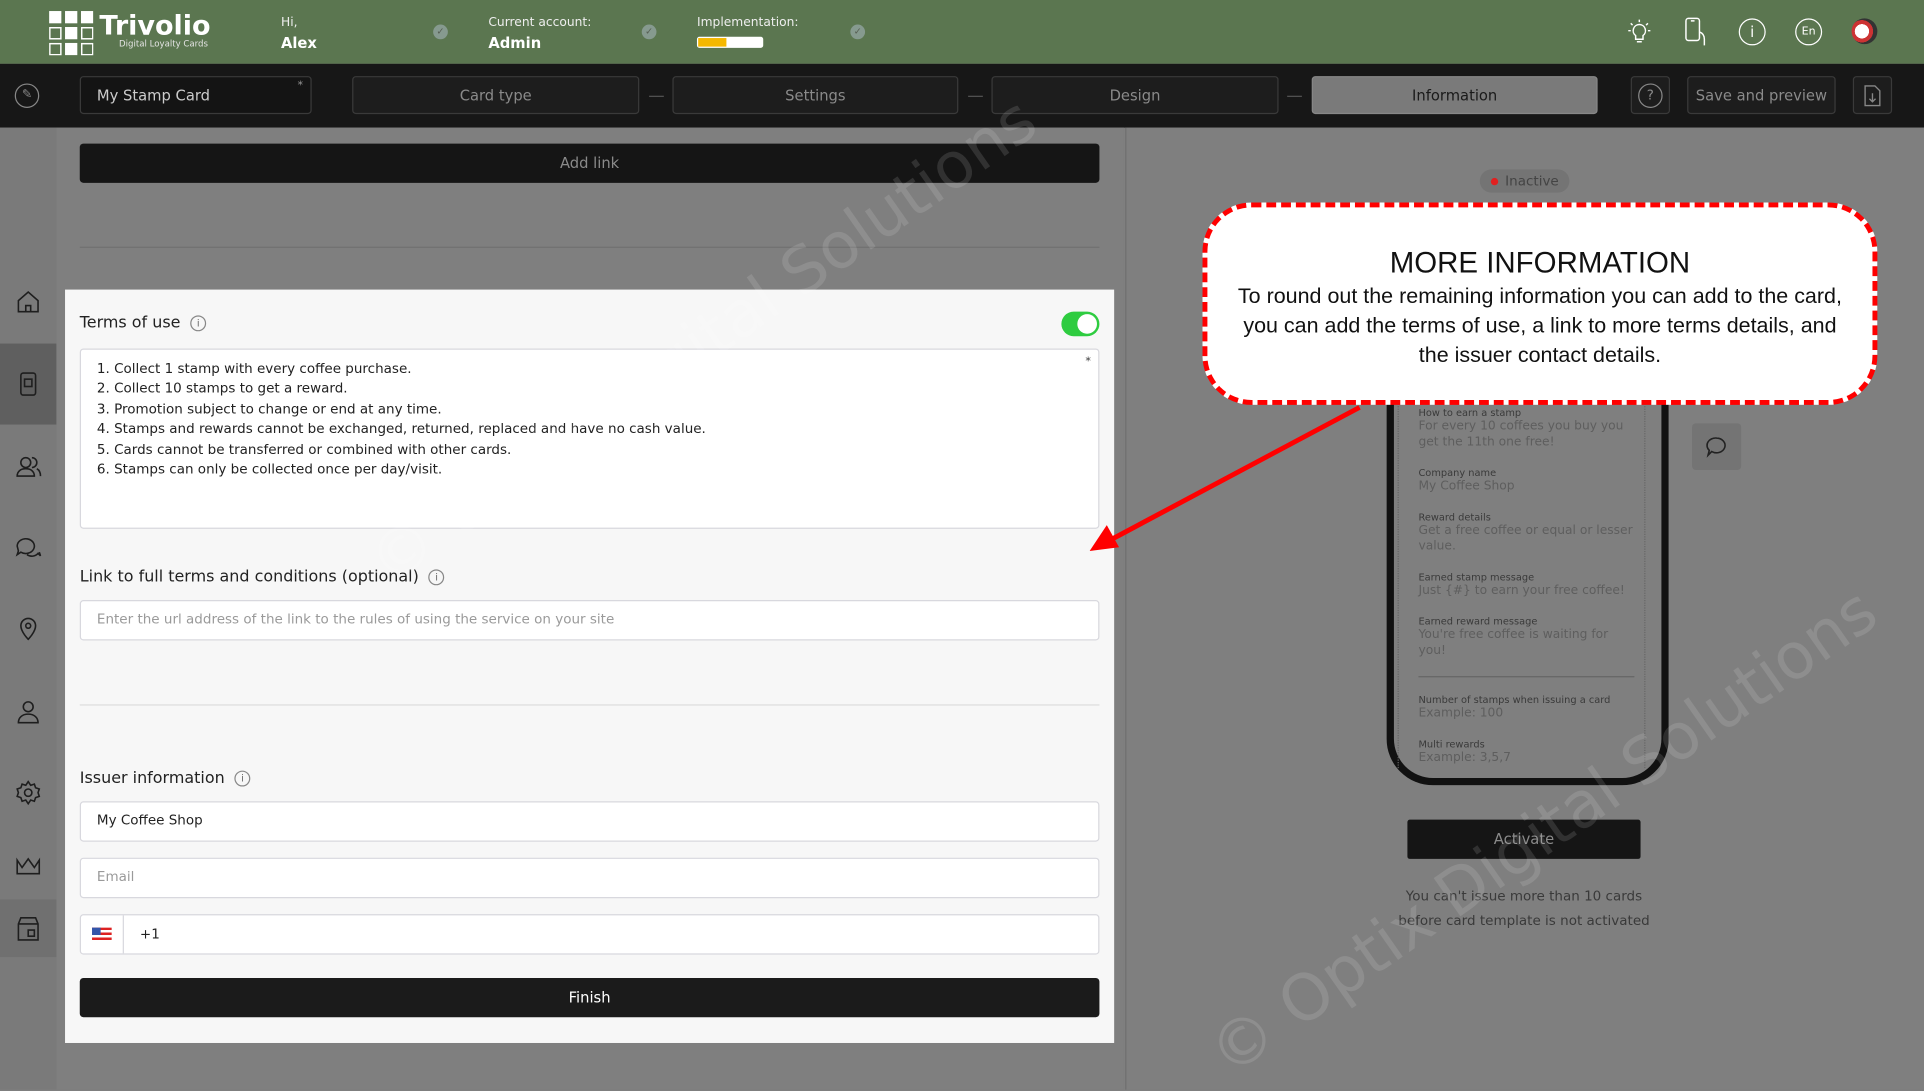 The image size is (1924, 1091). I want to click on callout-title: MORE INFORMATION, so click(1540, 263).